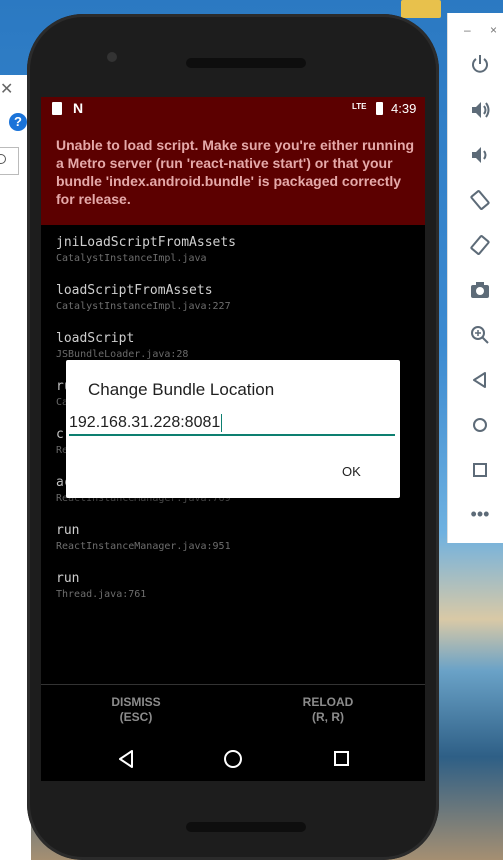 Image resolution: width=503 pixels, height=860 pixels. What do you see at coordinates (328, 702) in the screenshot?
I see `reload-label: RELOAD` at bounding box center [328, 702].